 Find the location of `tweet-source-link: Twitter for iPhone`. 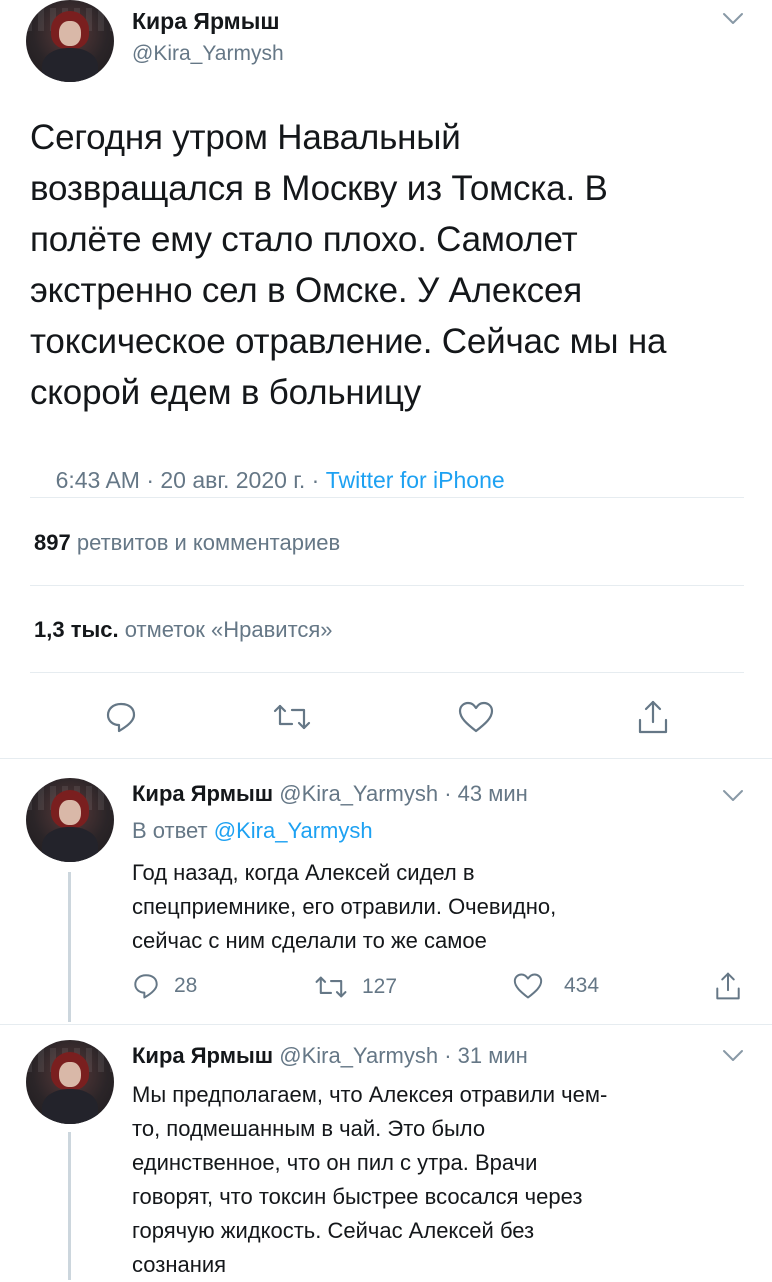

tweet-source-link: Twitter for iPhone is located at coordinates (415, 480).